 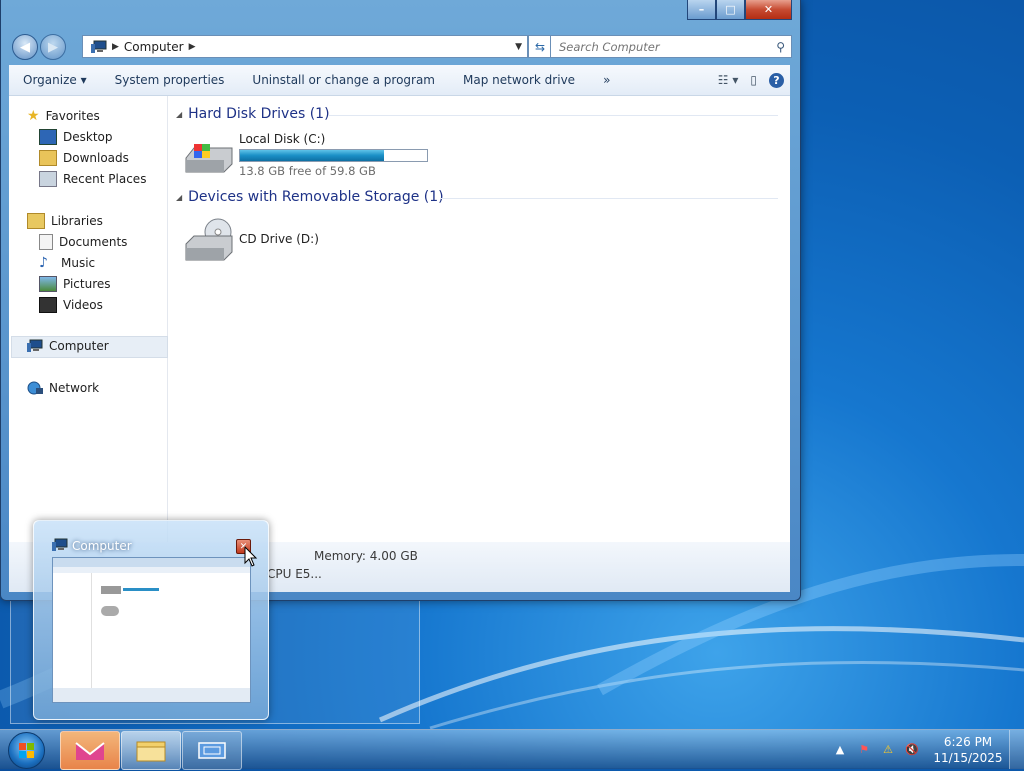 I want to click on address-path: Computer, so click(x=154, y=47).